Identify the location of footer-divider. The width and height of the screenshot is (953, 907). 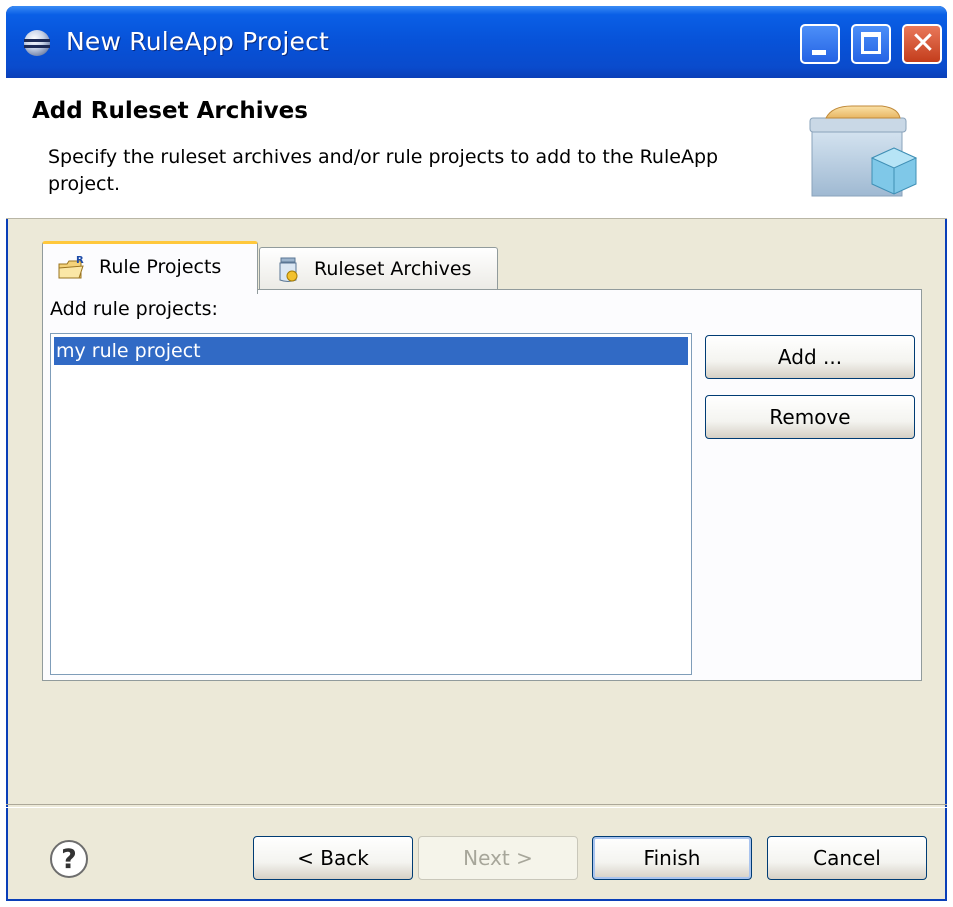
(476, 806).